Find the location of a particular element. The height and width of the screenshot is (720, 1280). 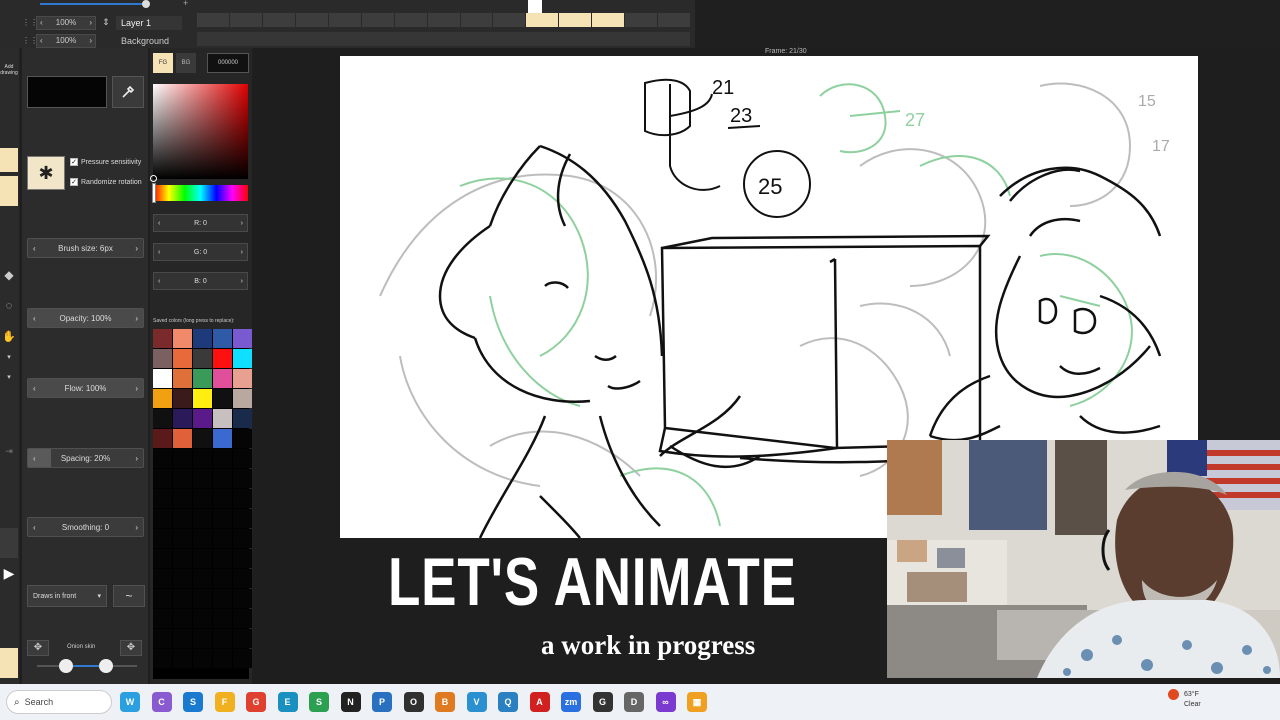

layer-row-1: ⋮⋮ ‹ 100% › ⇕ Layer 1 is located at coordinates (102, 22).